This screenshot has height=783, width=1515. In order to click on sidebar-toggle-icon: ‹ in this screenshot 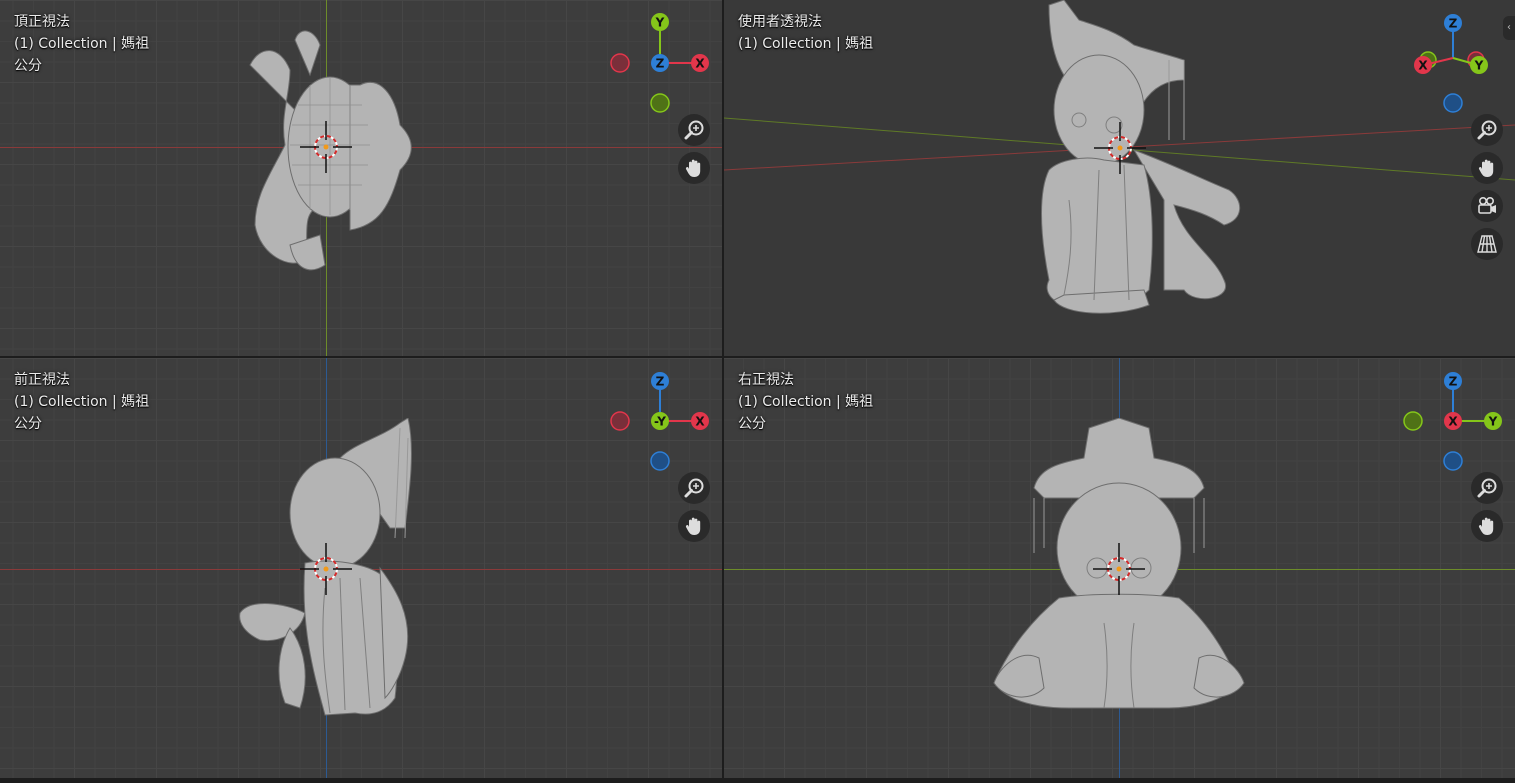, I will do `click(1509, 28)`.